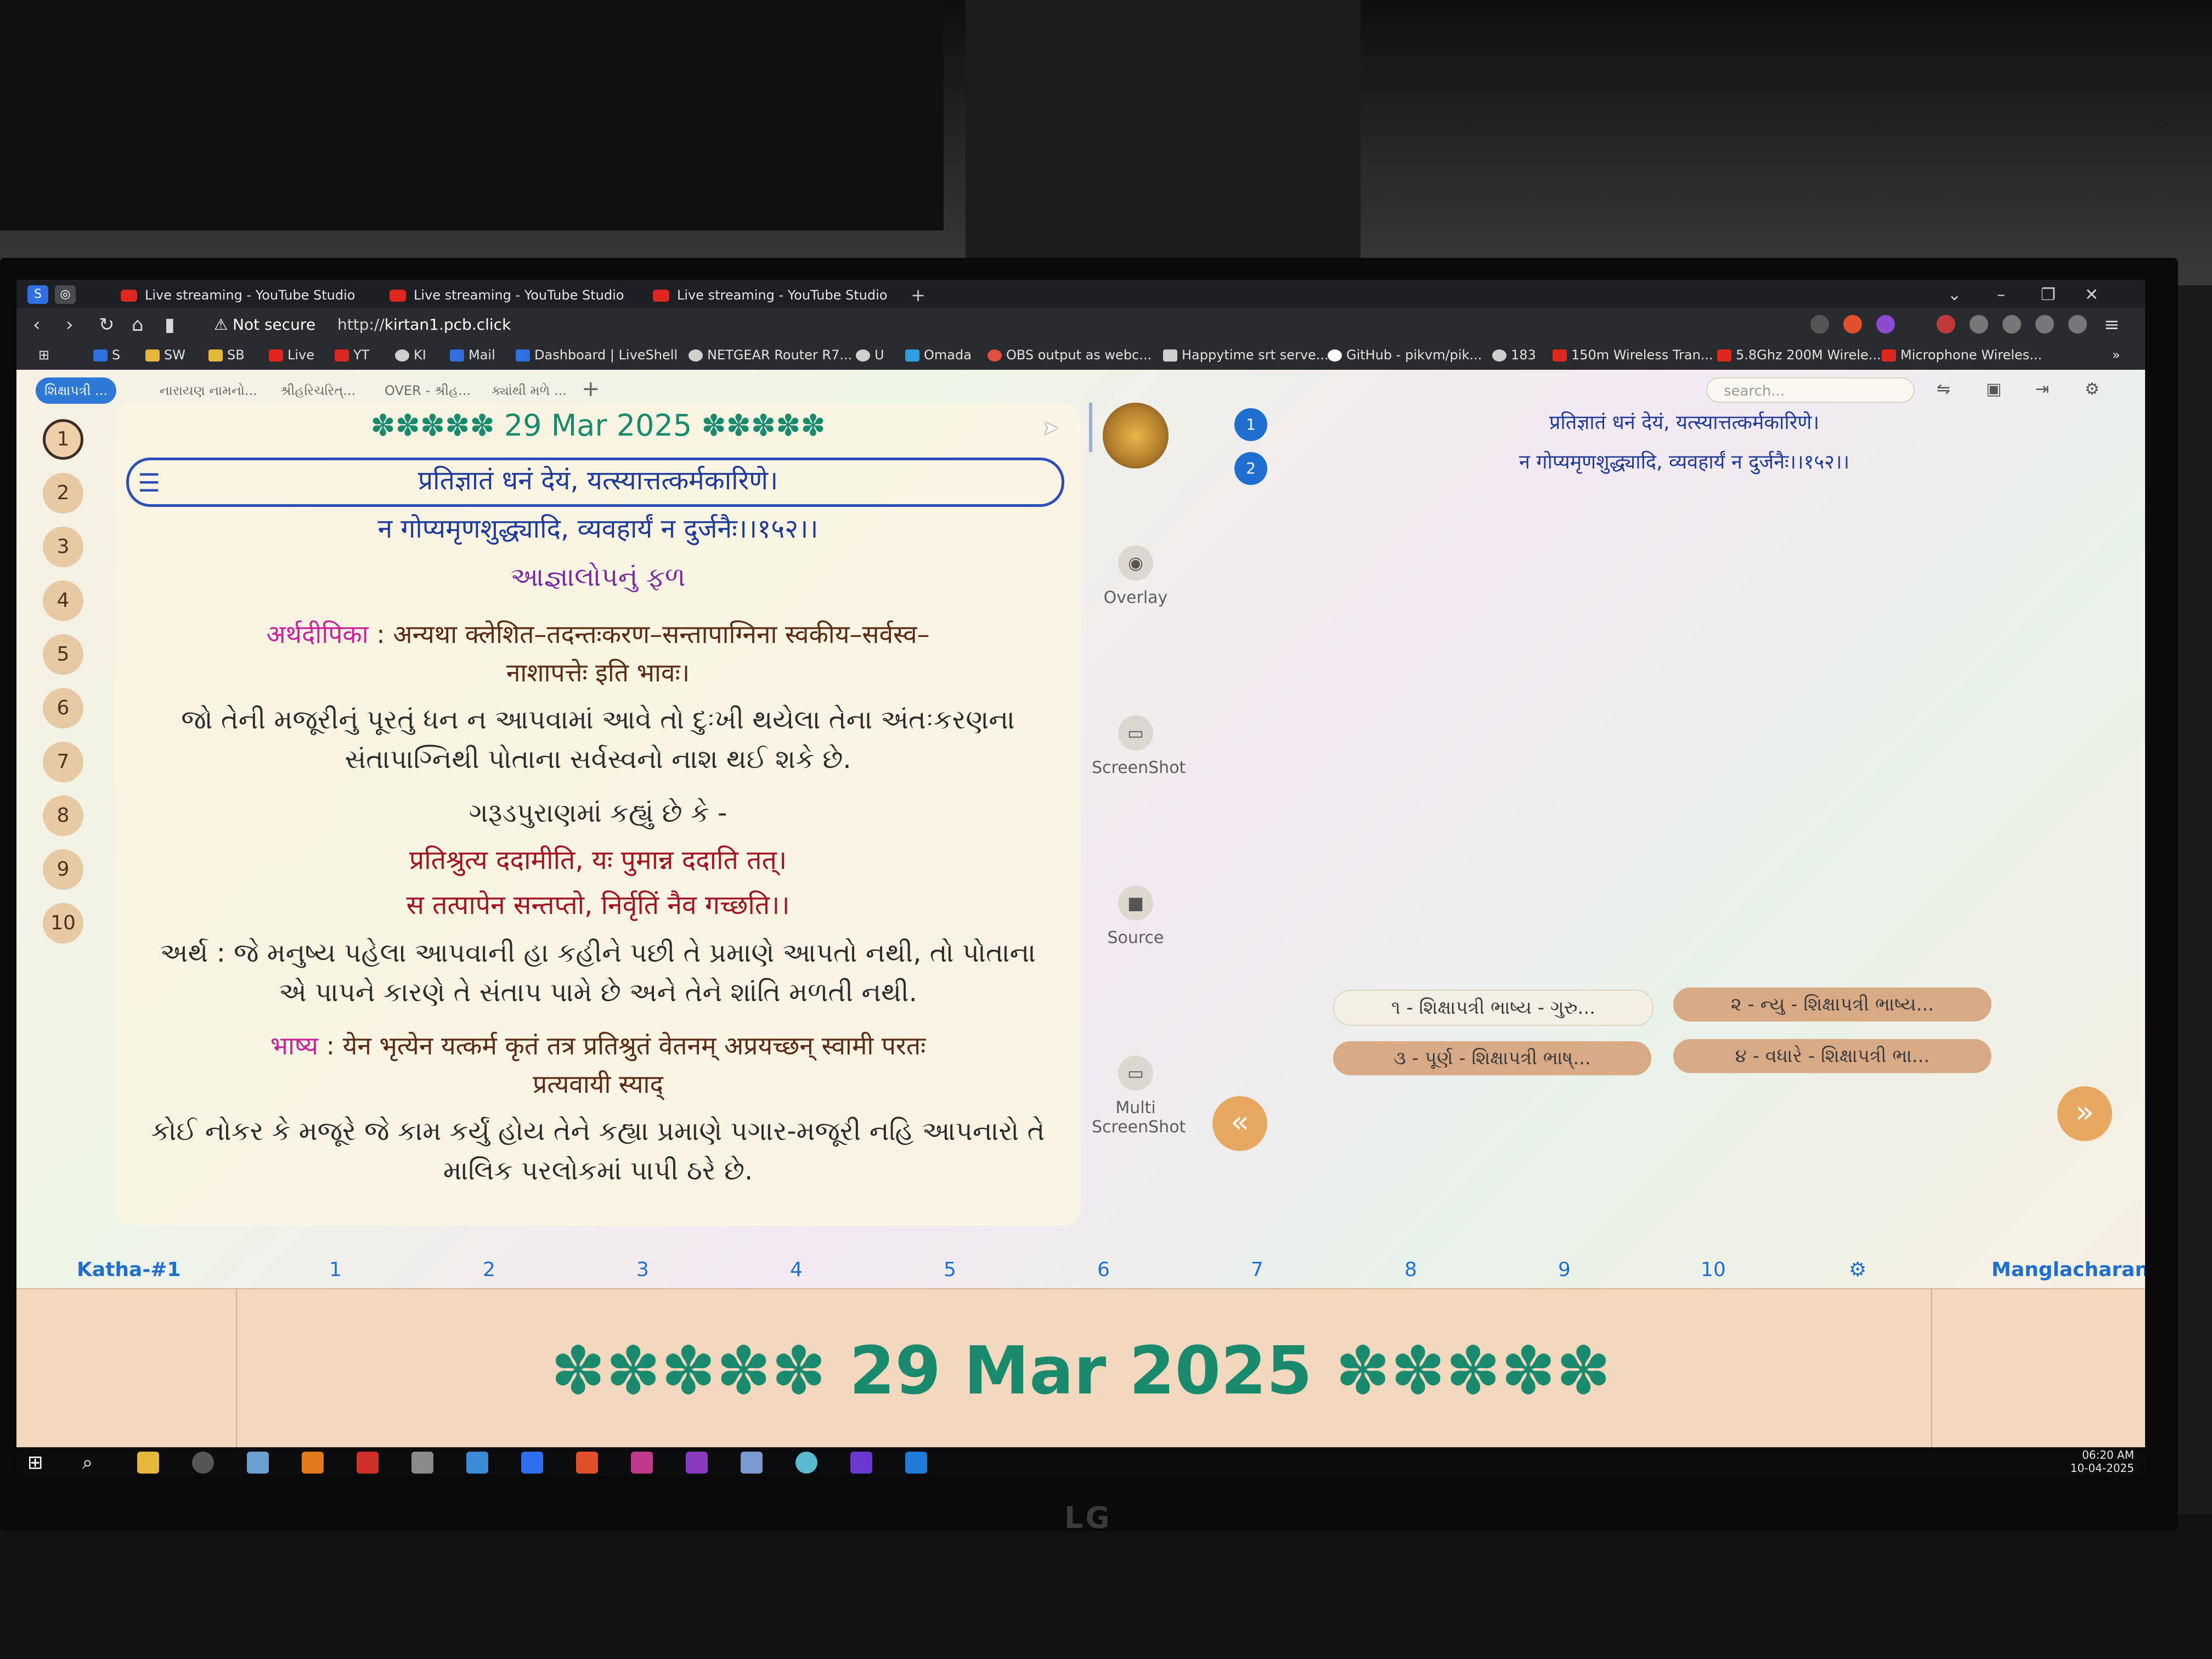  Describe the element at coordinates (128, 1270) in the screenshot. I see `katha-link: Katha-#1` at that location.